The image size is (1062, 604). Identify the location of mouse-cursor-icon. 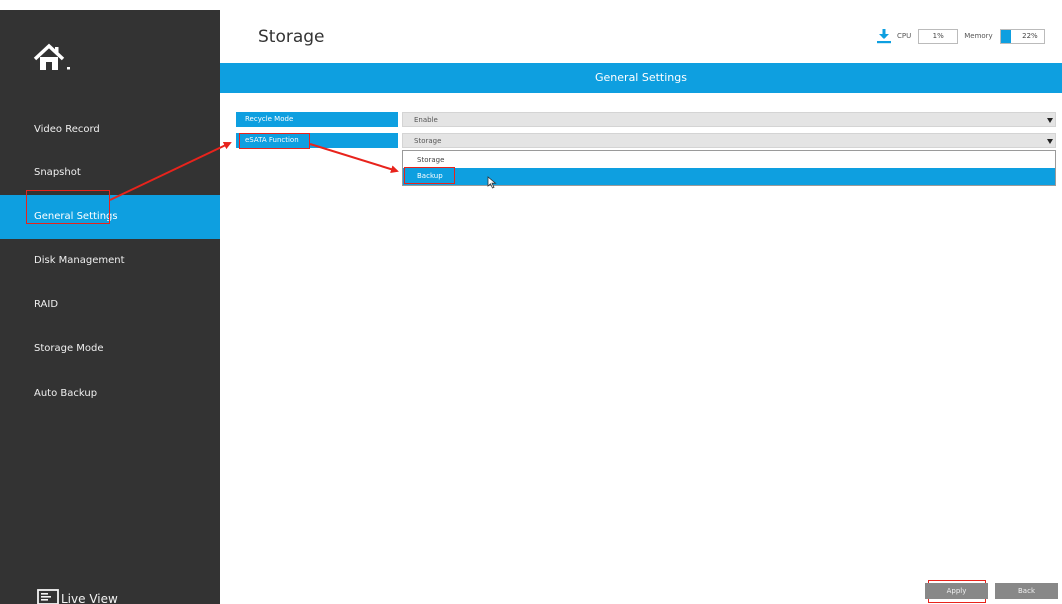
(492, 182).